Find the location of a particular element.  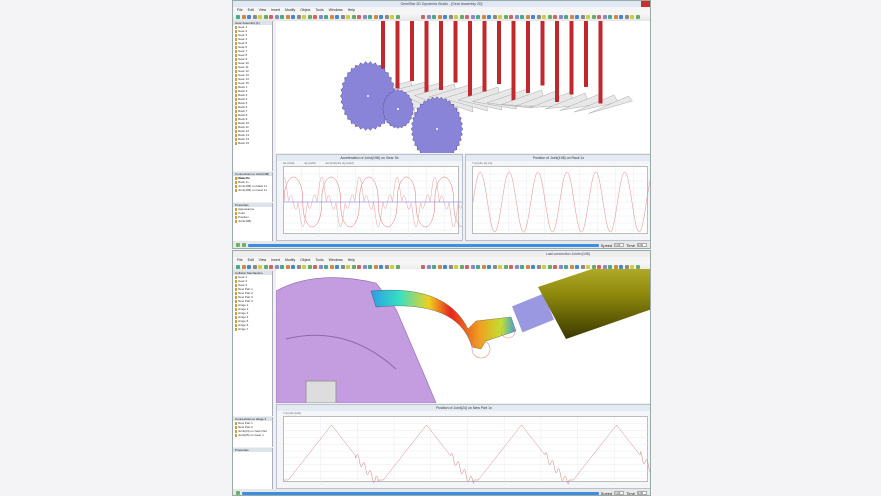

menu-item: Object is located at coordinates (305, 260).